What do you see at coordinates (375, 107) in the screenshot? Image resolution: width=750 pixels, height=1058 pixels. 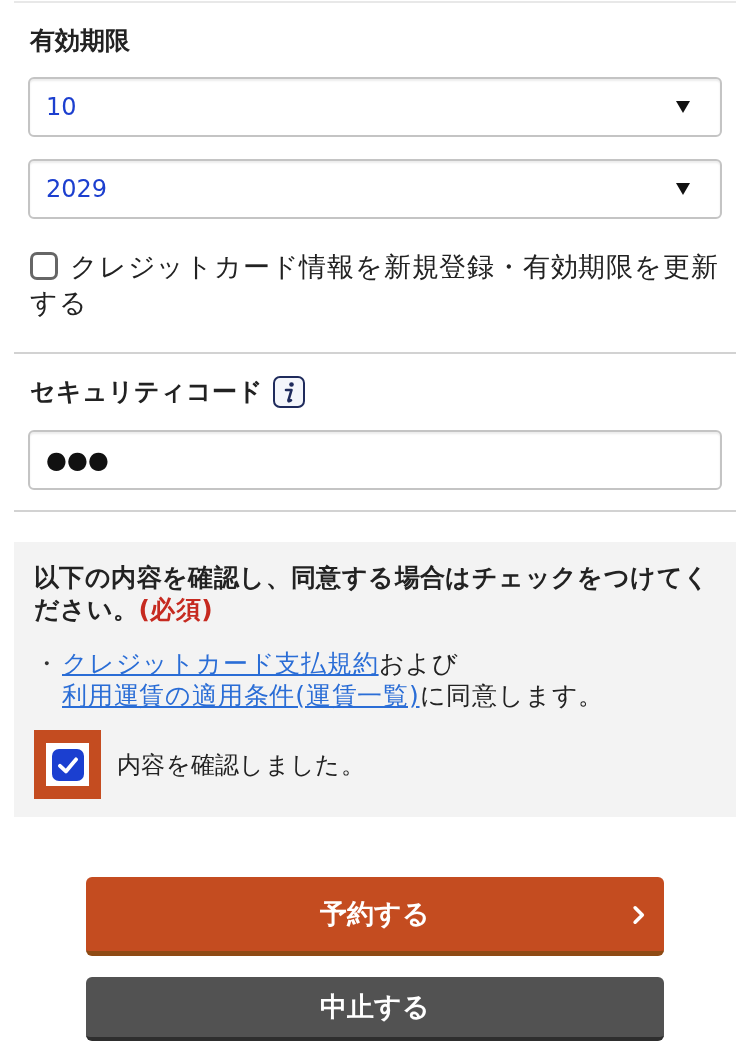 I see `expiry-select: 10` at bounding box center [375, 107].